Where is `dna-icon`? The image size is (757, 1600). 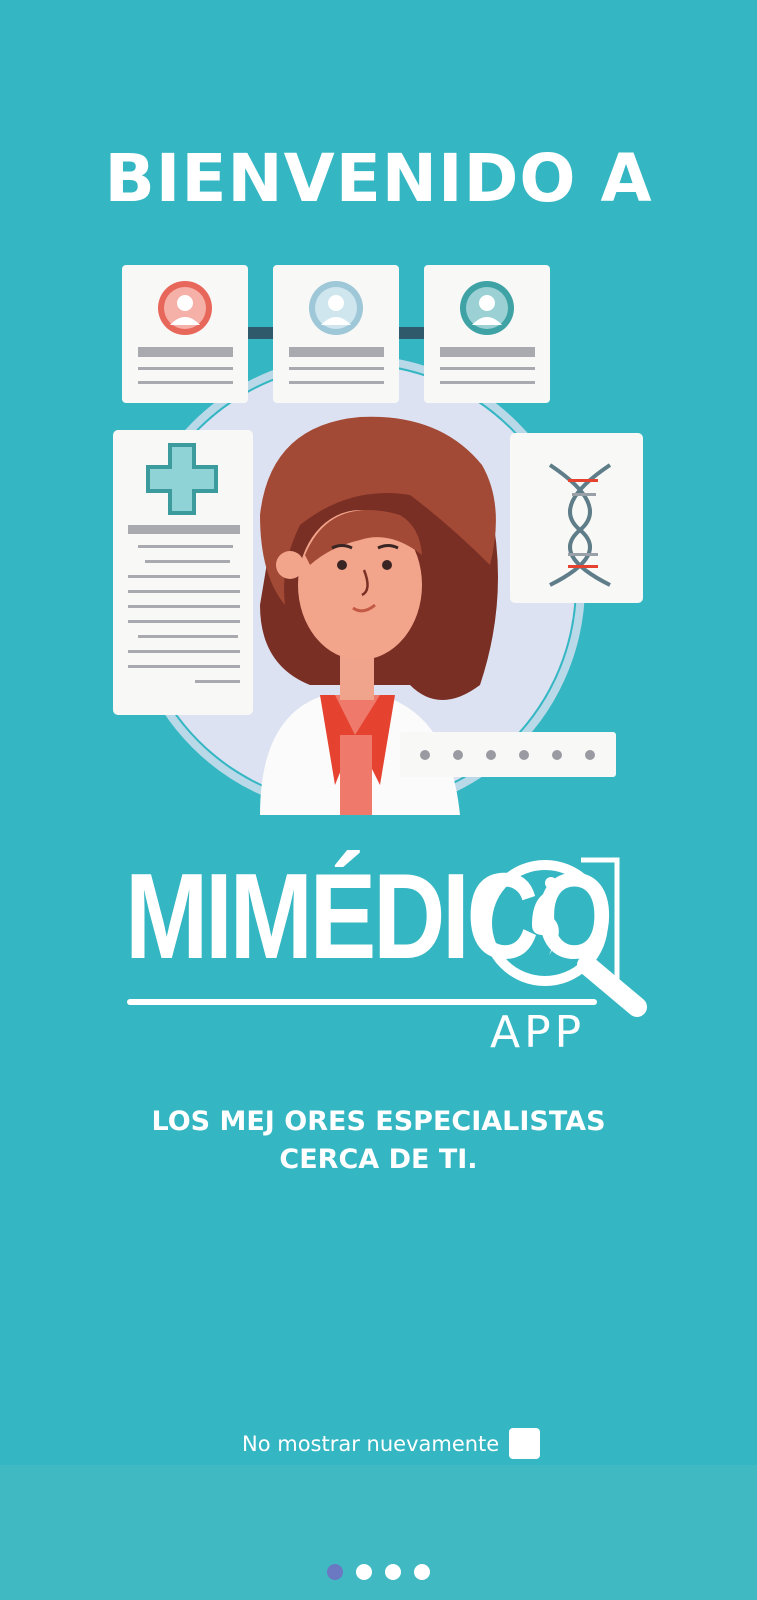
dna-icon is located at coordinates (576, 518).